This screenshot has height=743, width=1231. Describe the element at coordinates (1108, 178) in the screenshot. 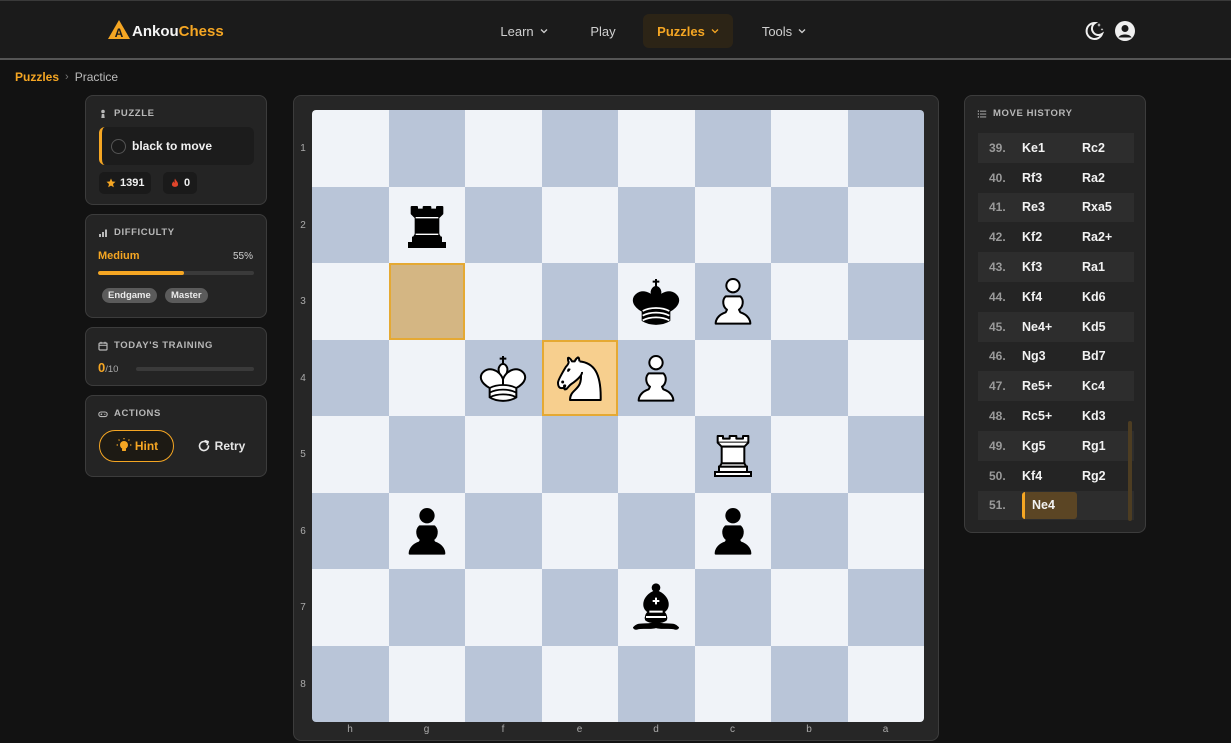

I see `black-move: Ra2` at that location.